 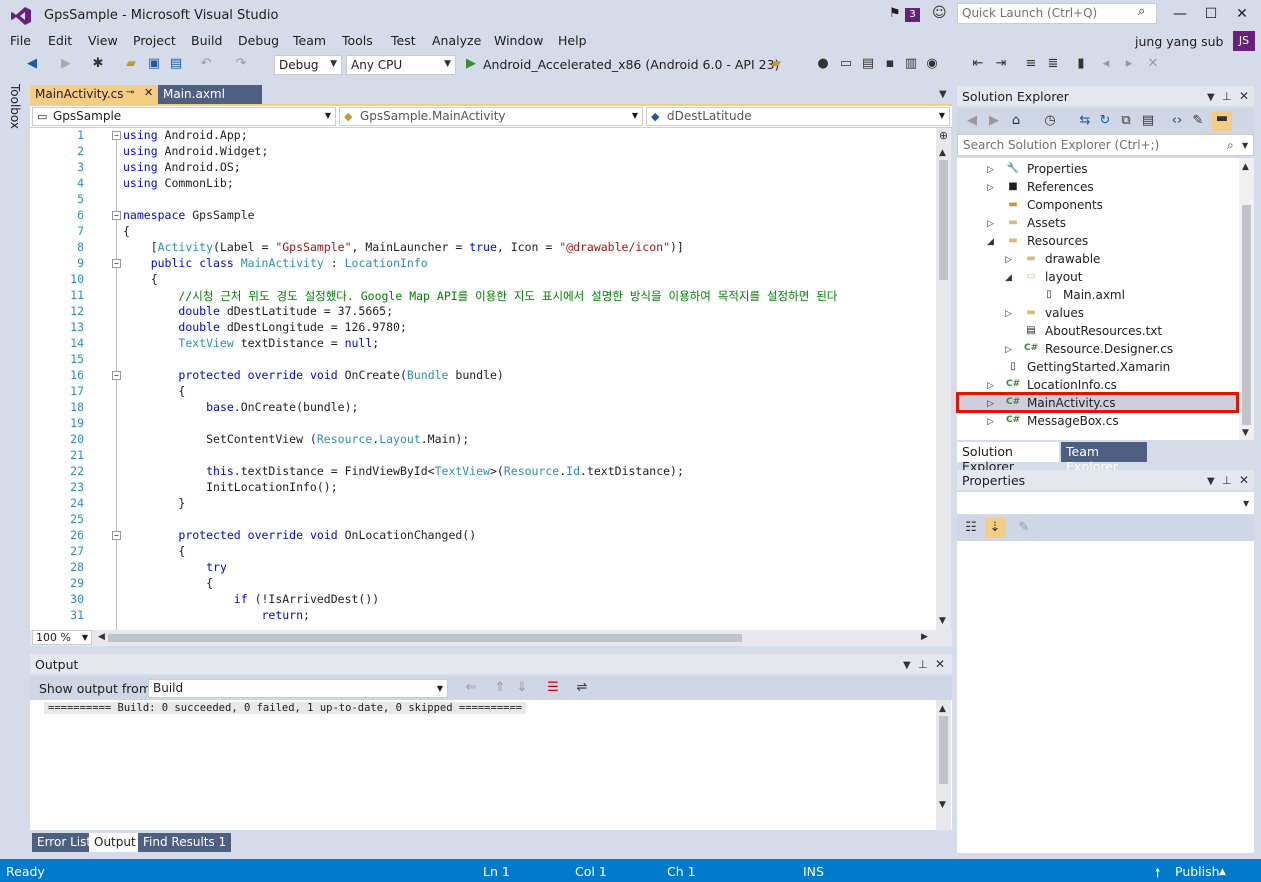 What do you see at coordinates (1094, 295) in the screenshot?
I see `tree-item-main-axml: Main.axml` at bounding box center [1094, 295].